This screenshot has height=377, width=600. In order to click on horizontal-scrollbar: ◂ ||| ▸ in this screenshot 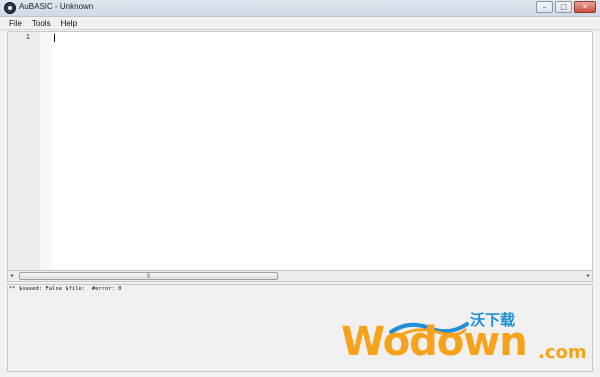, I will do `click(300, 276)`.